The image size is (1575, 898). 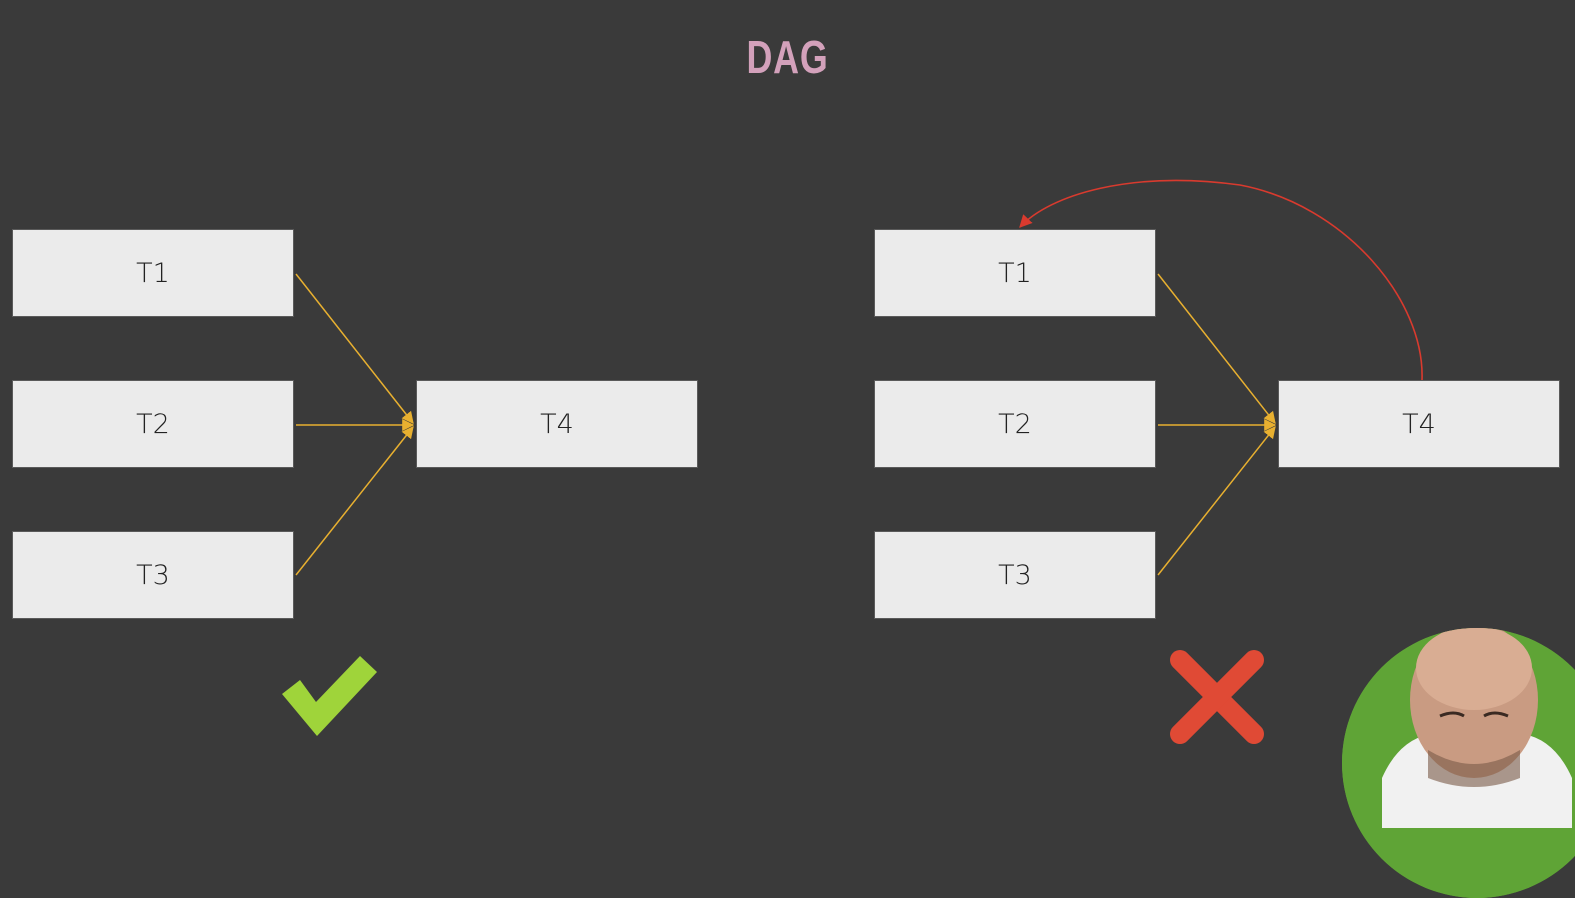 I want to click on right-node-t1: T1, so click(x=1015, y=273).